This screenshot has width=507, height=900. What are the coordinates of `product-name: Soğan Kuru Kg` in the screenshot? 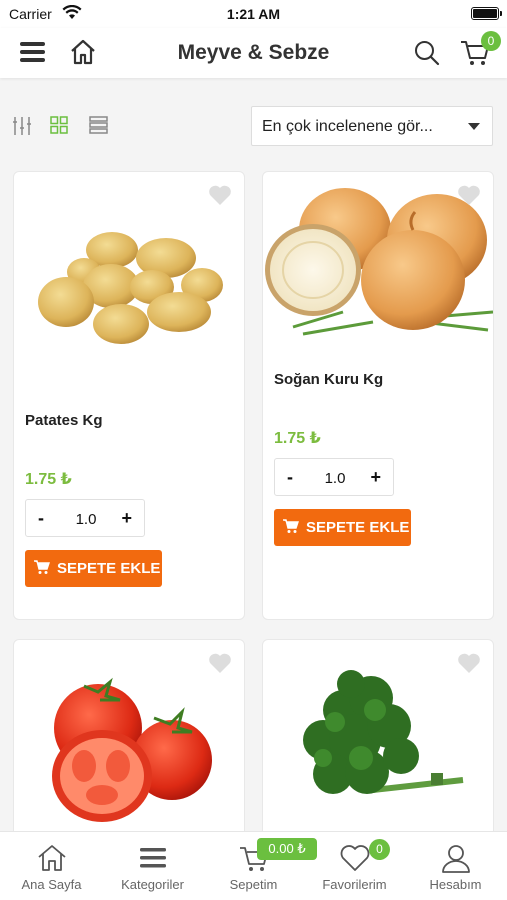 It's located at (328, 379).